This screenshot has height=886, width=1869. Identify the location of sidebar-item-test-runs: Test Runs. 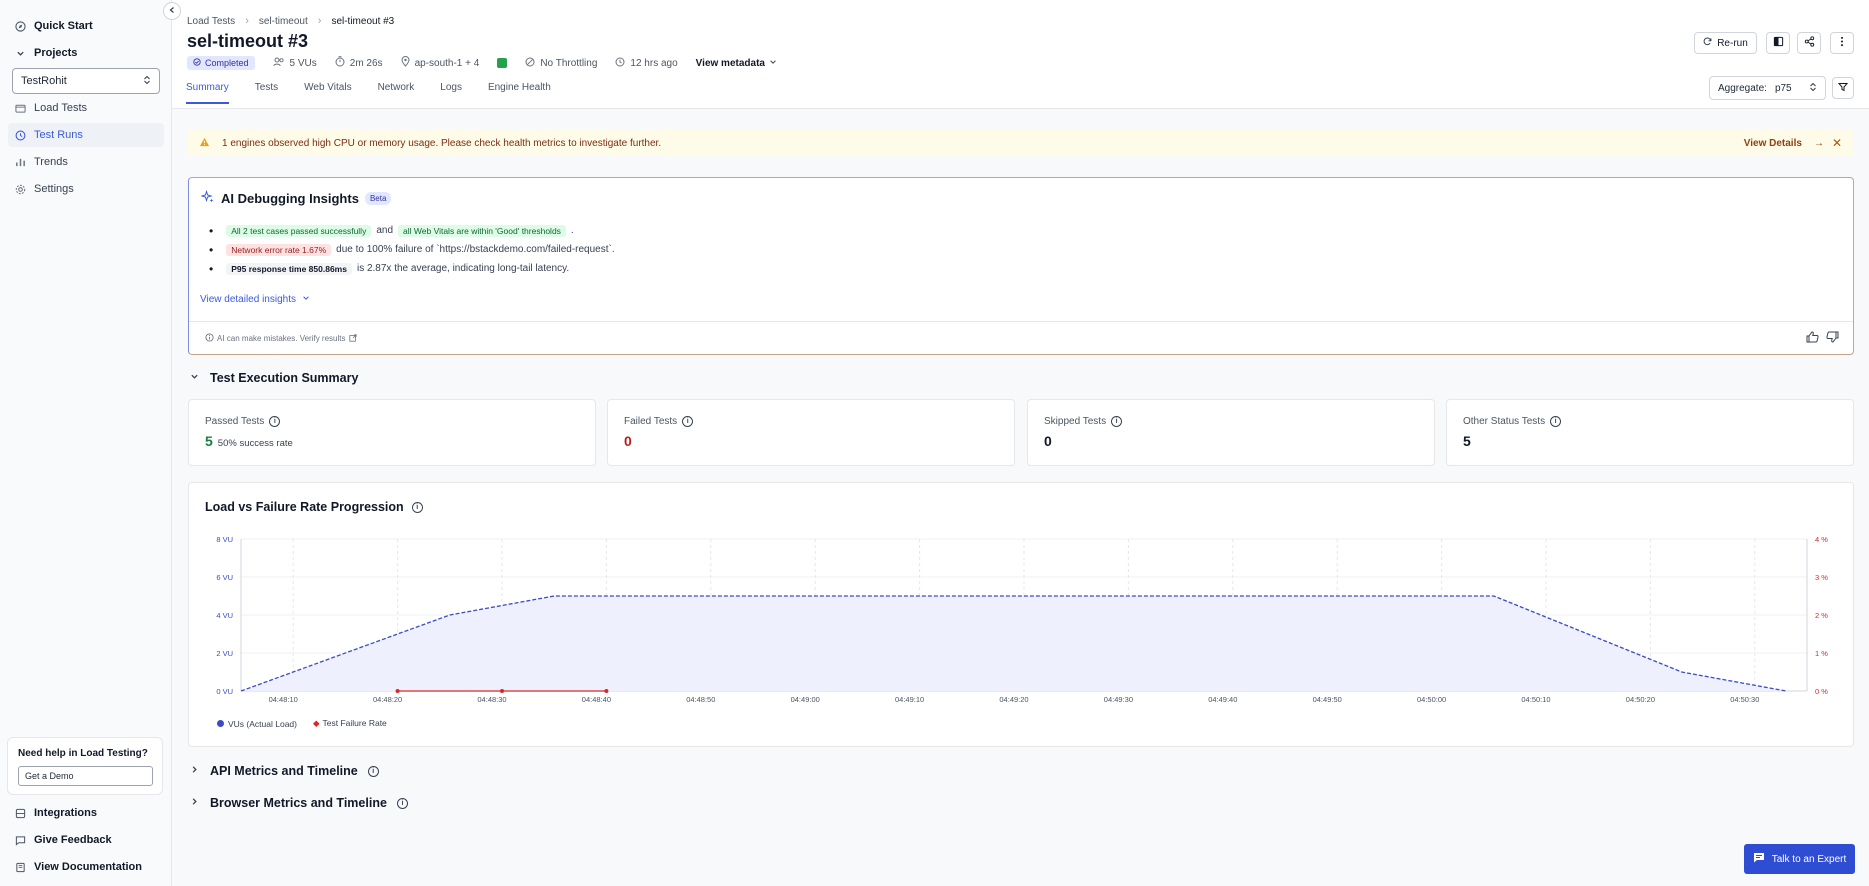
(86, 135).